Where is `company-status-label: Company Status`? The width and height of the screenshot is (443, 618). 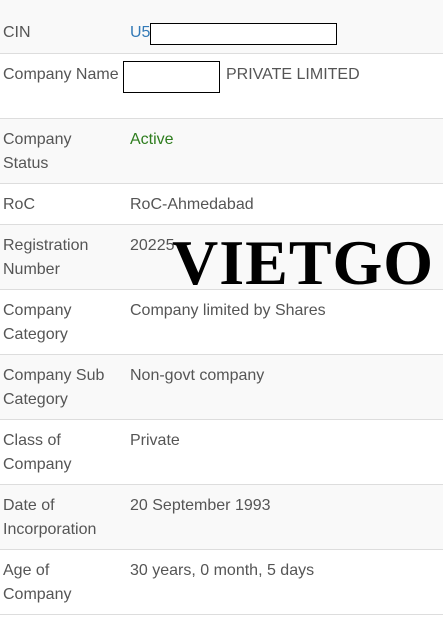
company-status-label: Company Status is located at coordinates (37, 151).